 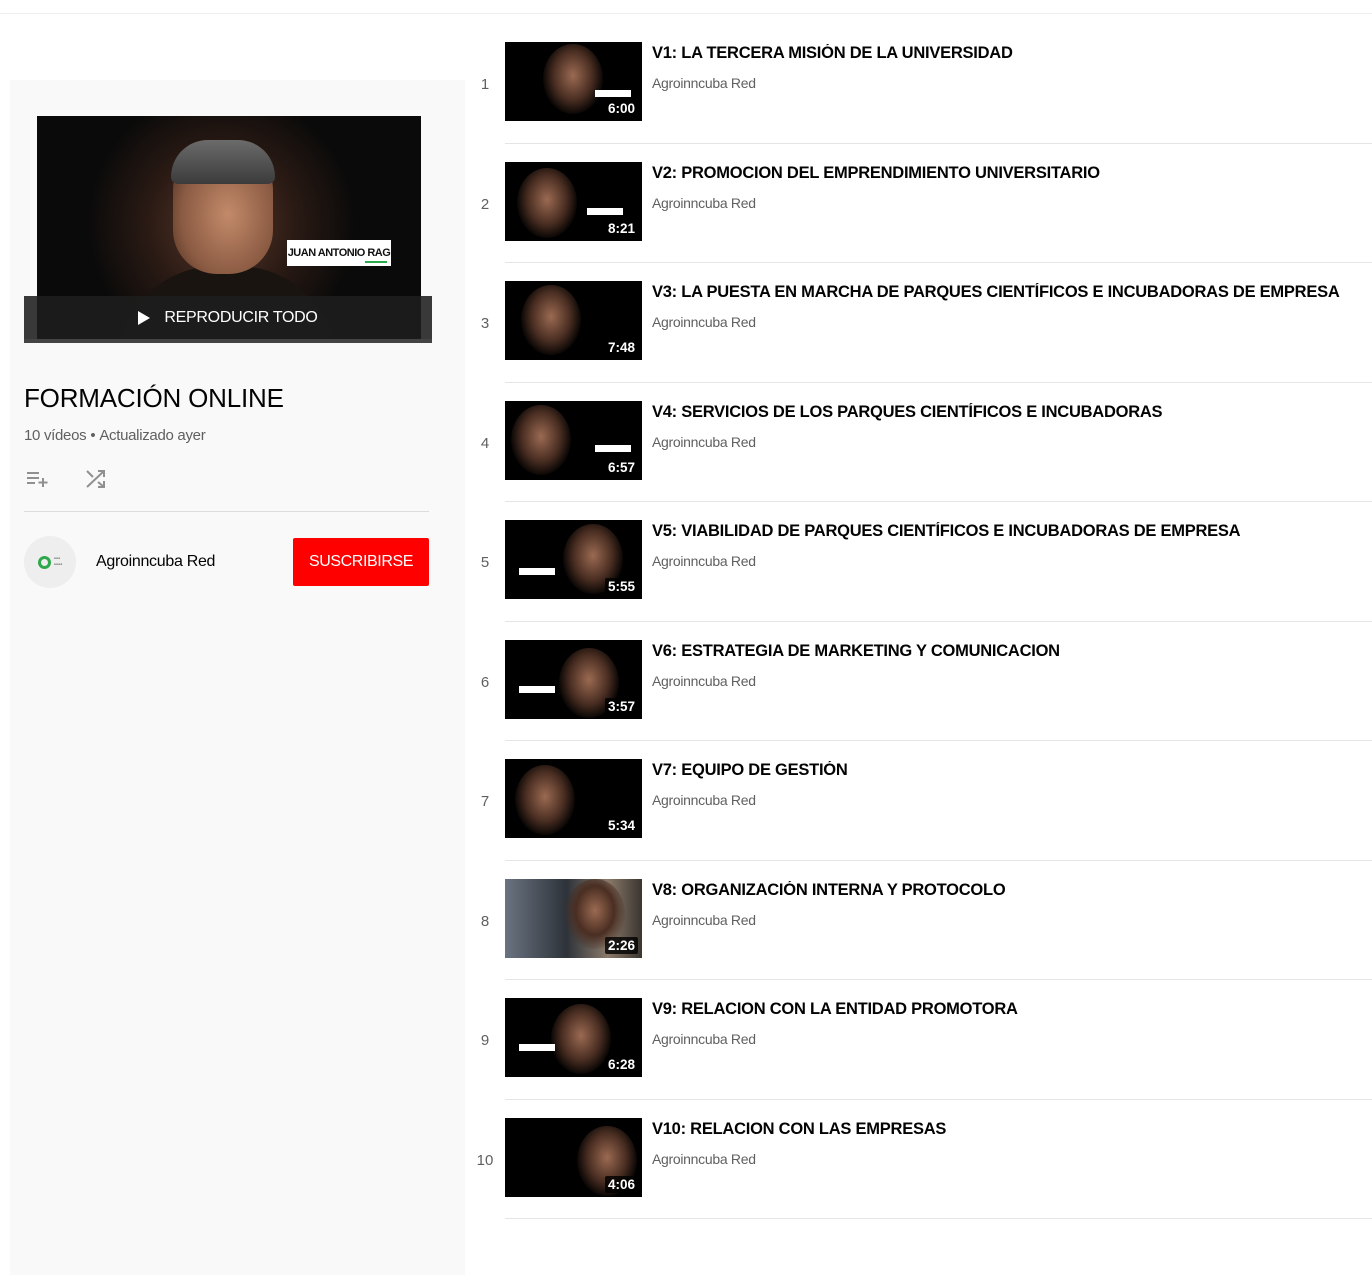 I want to click on video-index: 9, so click(x=485, y=1040).